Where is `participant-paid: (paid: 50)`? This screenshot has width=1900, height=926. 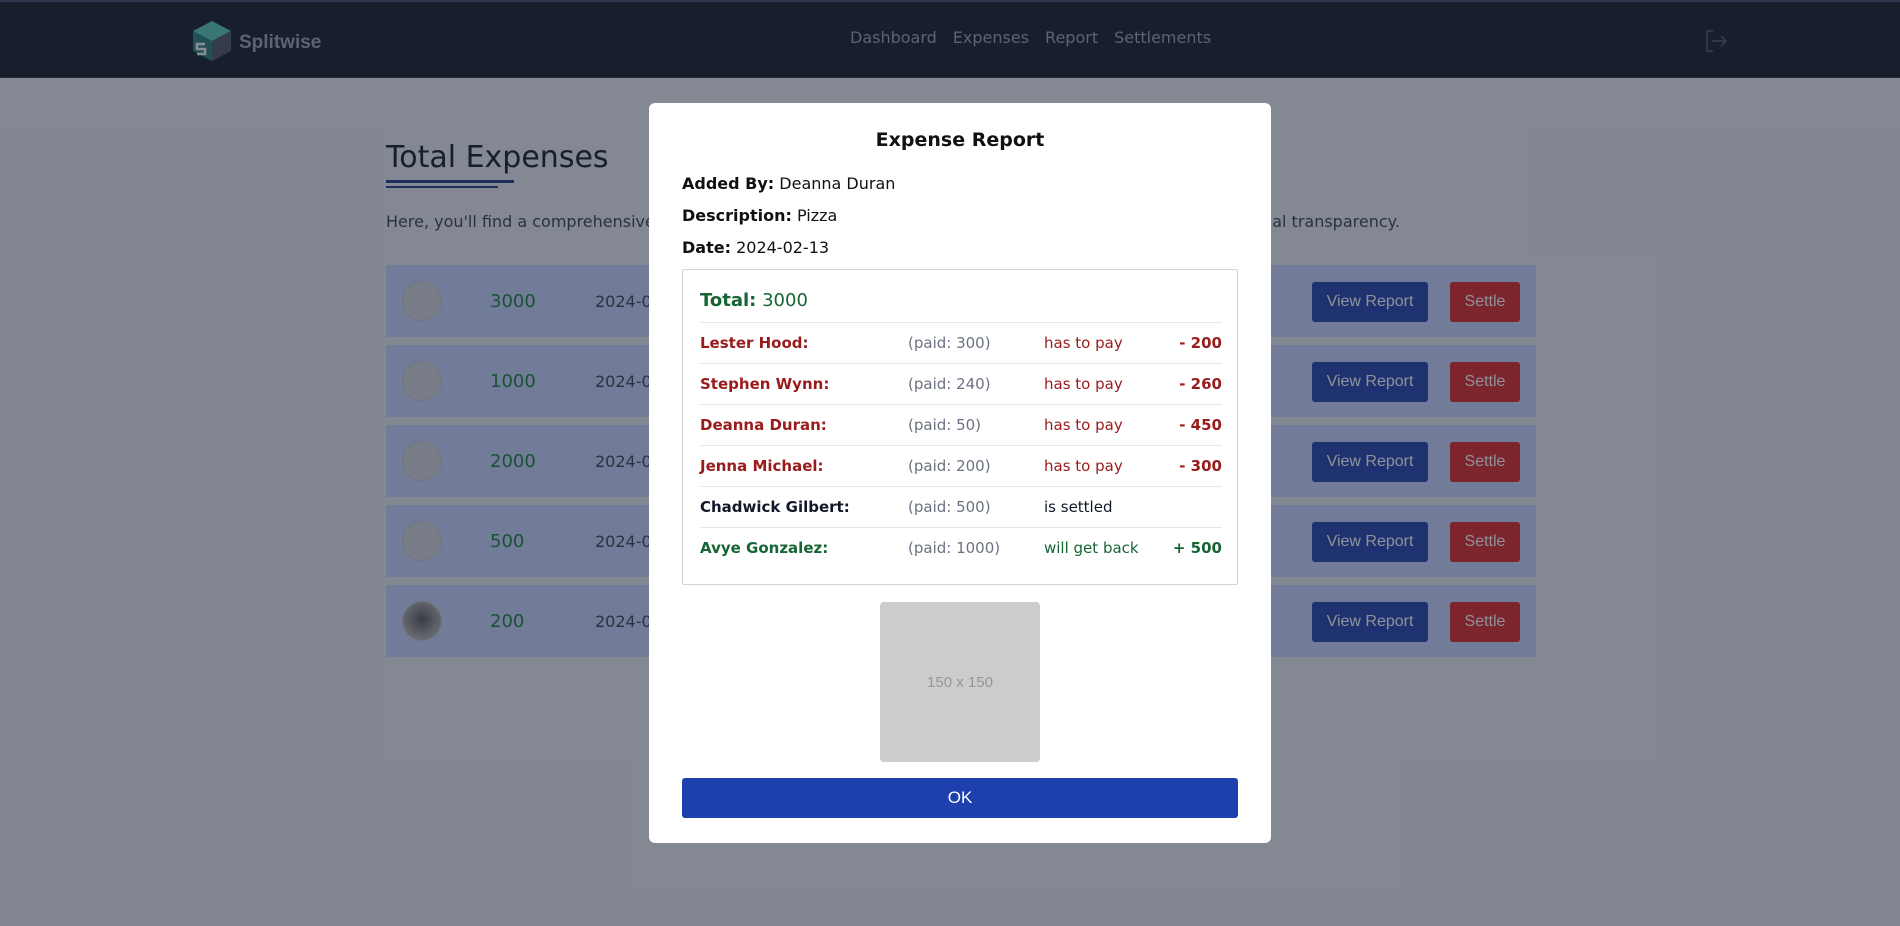
participant-paid: (paid: 50) is located at coordinates (945, 425).